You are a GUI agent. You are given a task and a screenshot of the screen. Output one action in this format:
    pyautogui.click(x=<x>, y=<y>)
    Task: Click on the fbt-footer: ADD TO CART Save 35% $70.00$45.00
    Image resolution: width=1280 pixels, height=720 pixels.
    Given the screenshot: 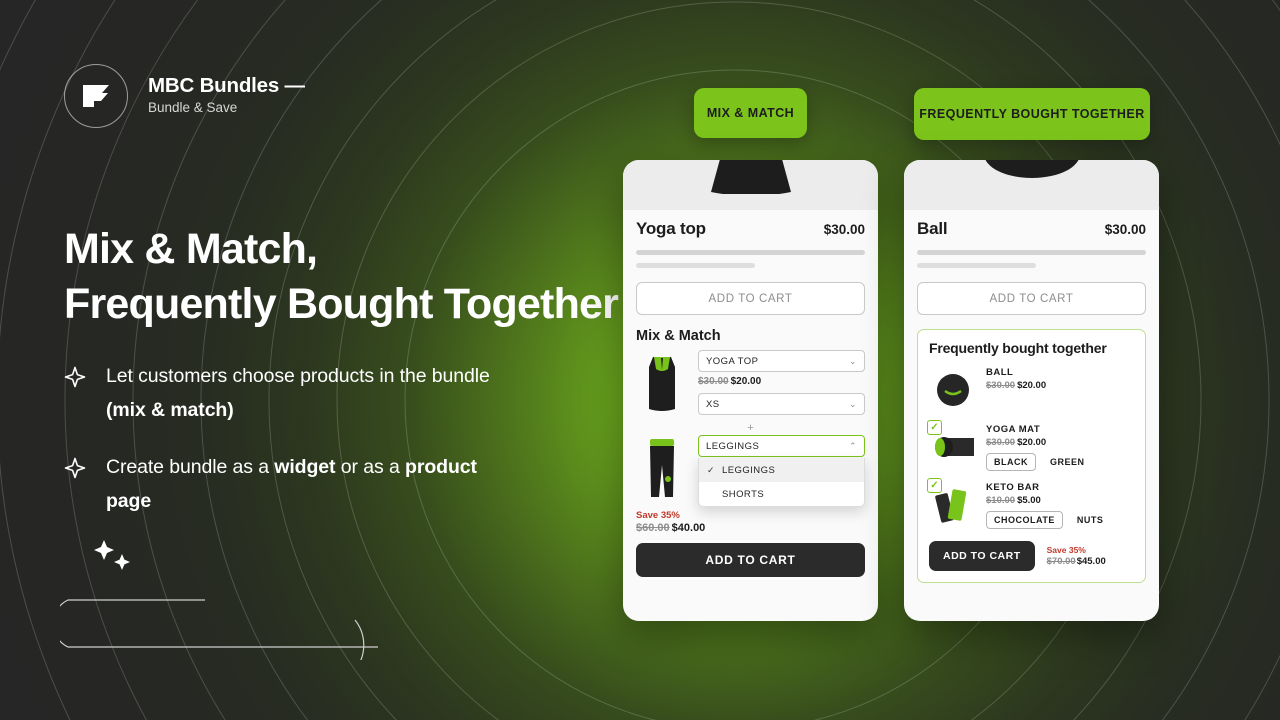 What is the action you would take?
    pyautogui.click(x=1031, y=556)
    